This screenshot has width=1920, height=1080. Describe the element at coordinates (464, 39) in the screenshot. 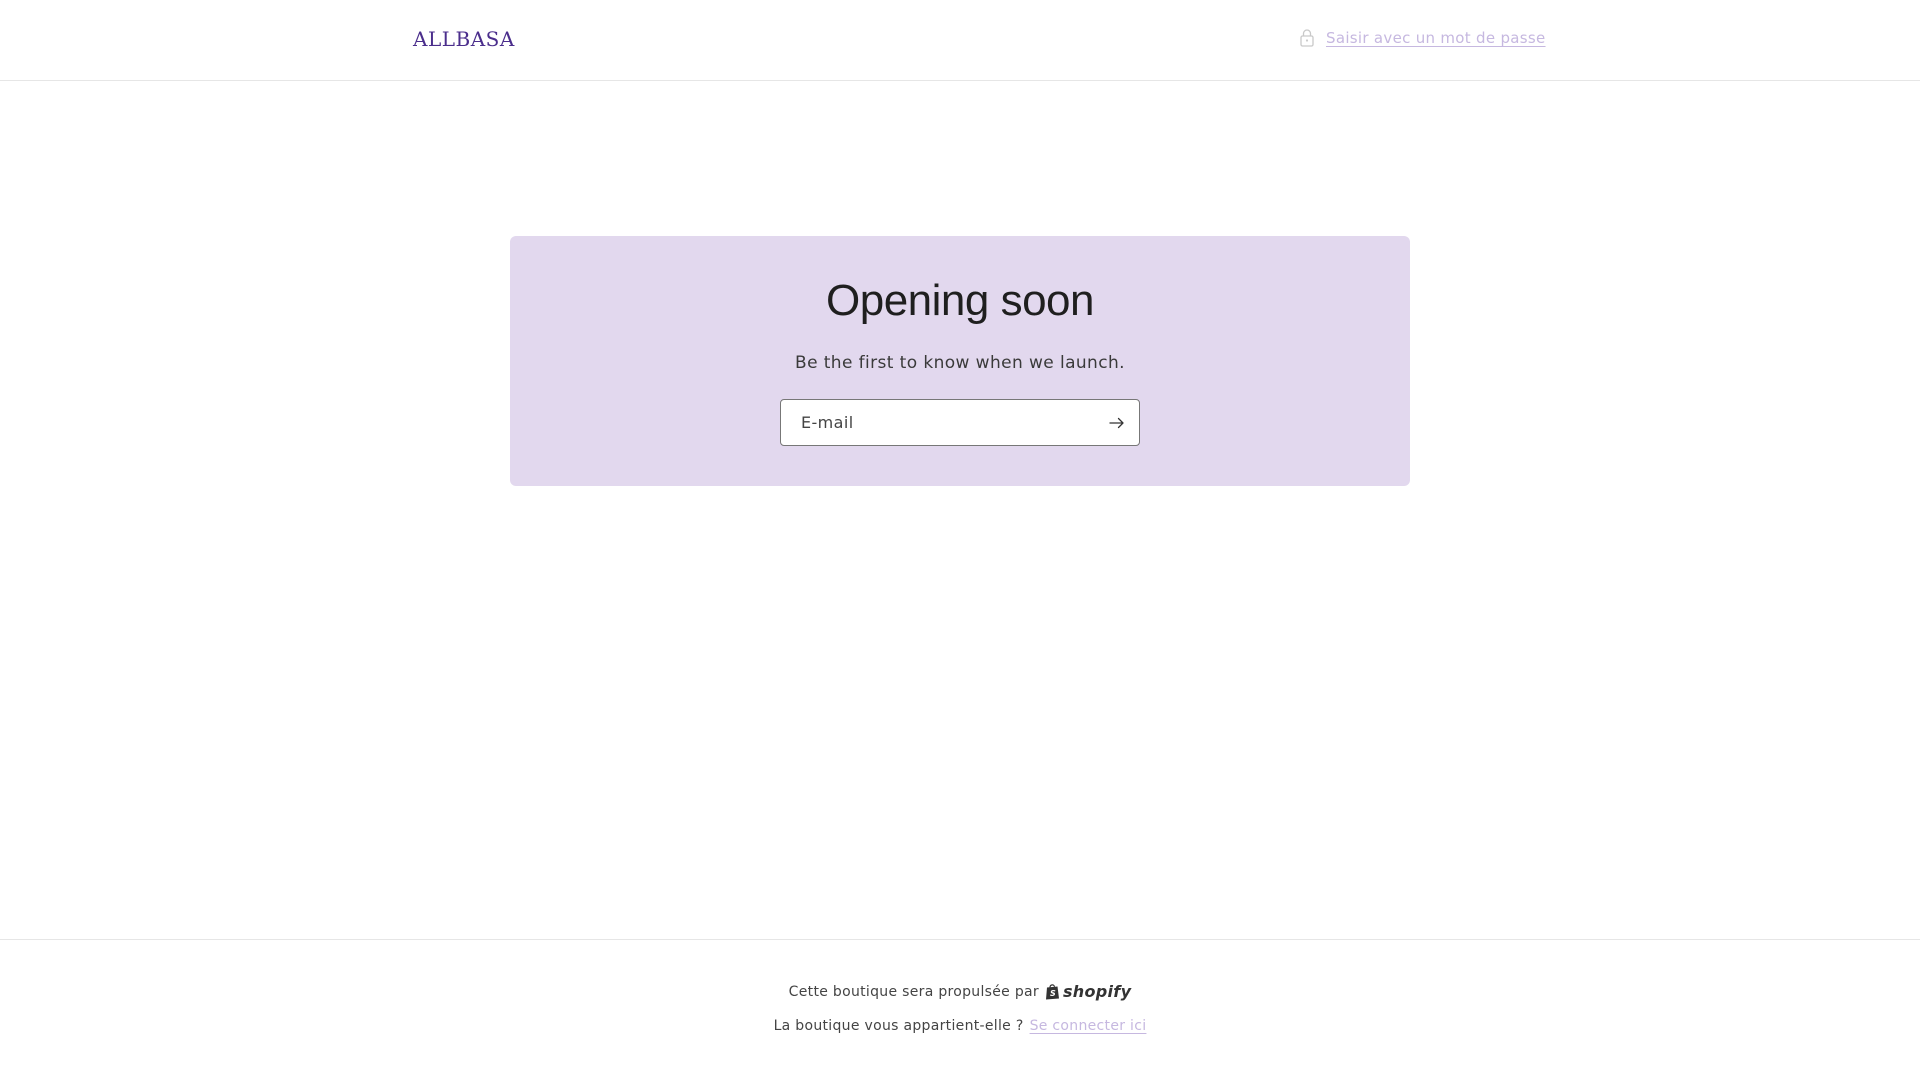

I see `store-logo: ALLBASA` at that location.